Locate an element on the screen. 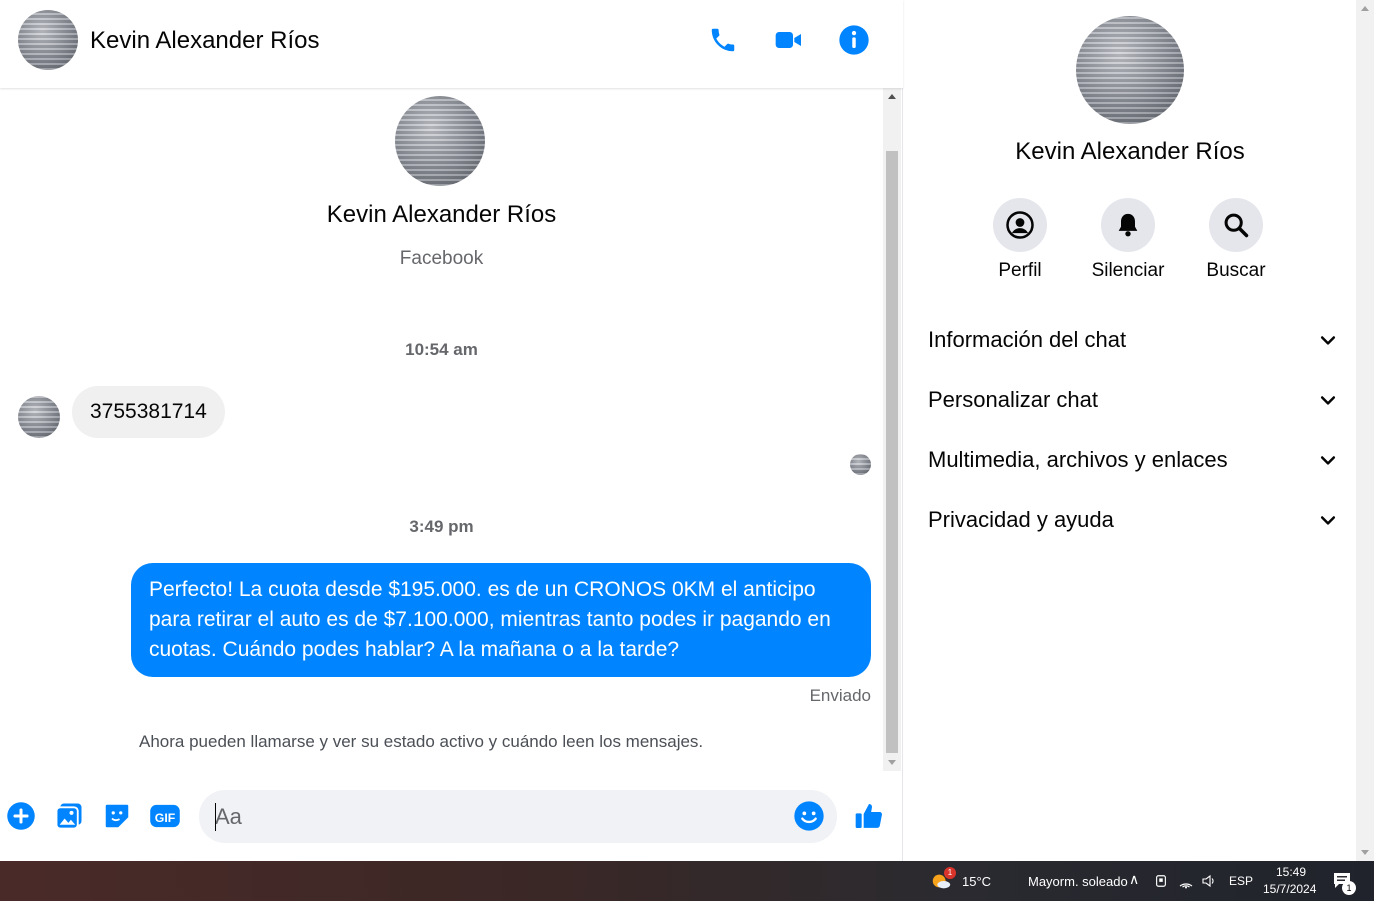 The image size is (1374, 901). message-input is located at coordinates (495, 816).